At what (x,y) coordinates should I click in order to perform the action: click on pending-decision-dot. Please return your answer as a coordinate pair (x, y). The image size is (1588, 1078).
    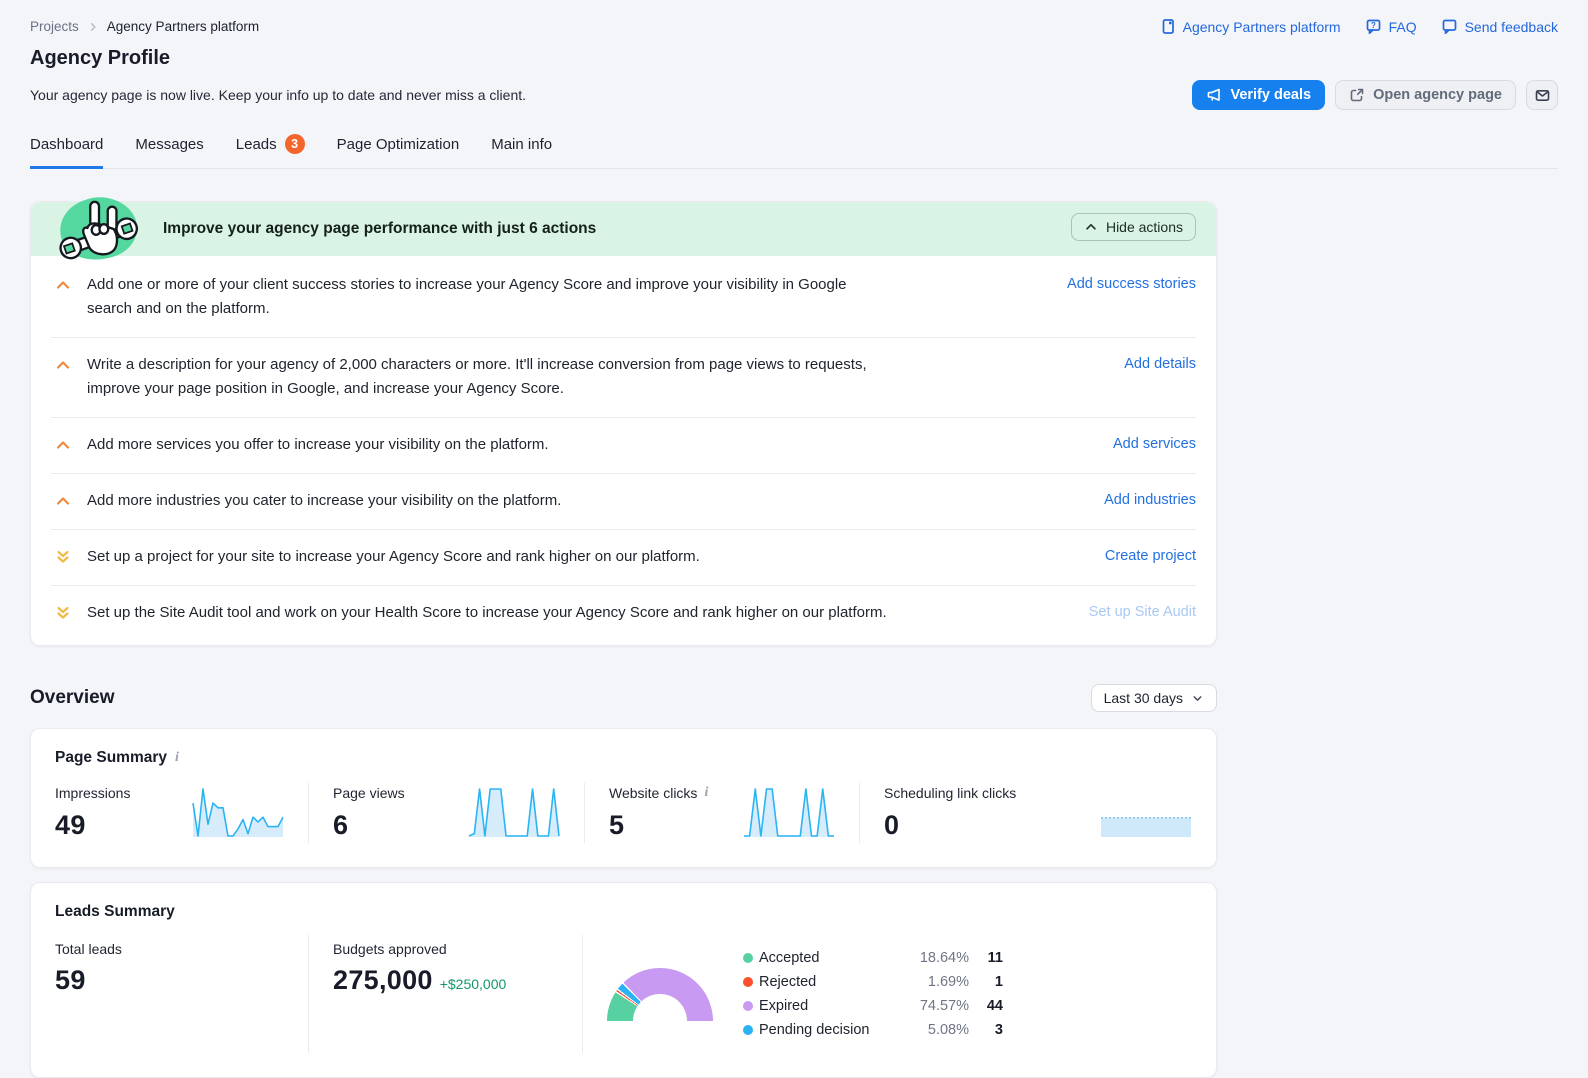
    Looking at the image, I should click on (748, 1030).